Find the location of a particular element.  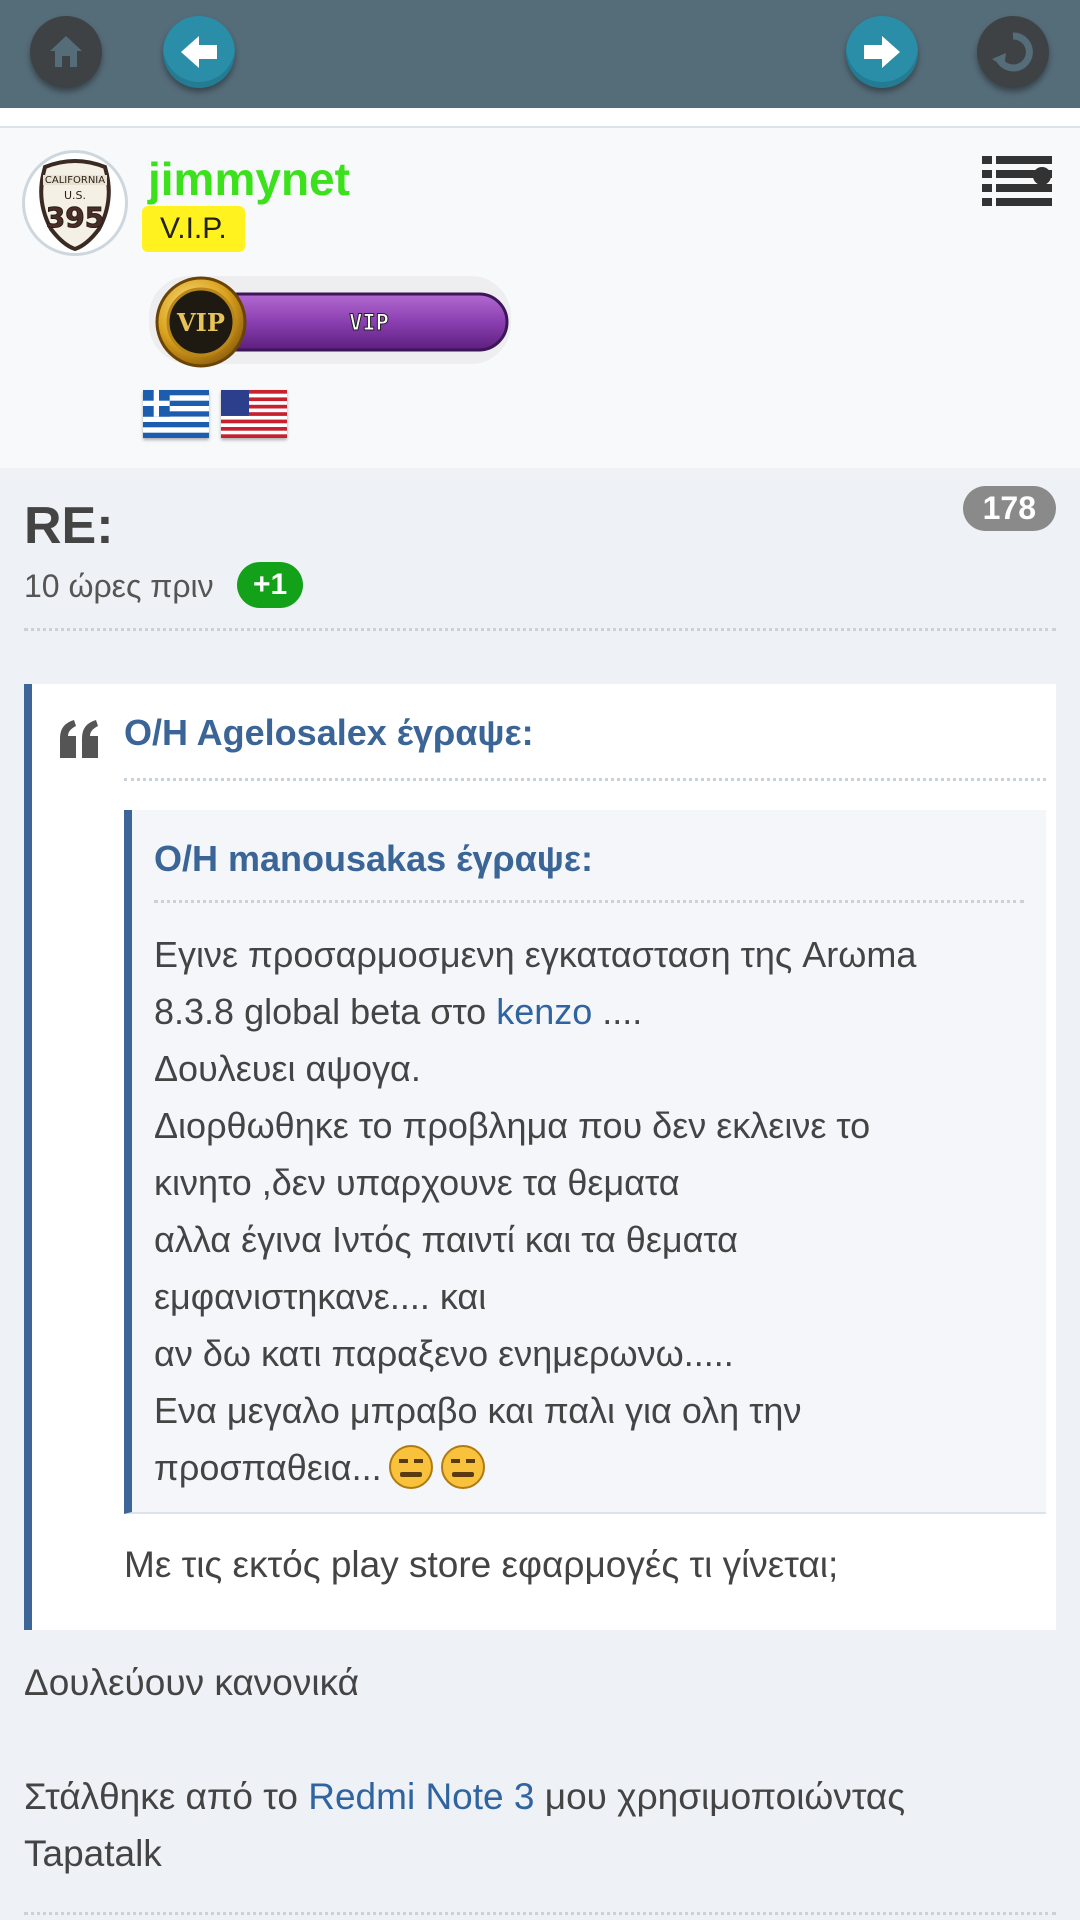

quote-icon is located at coordinates (79, 739).